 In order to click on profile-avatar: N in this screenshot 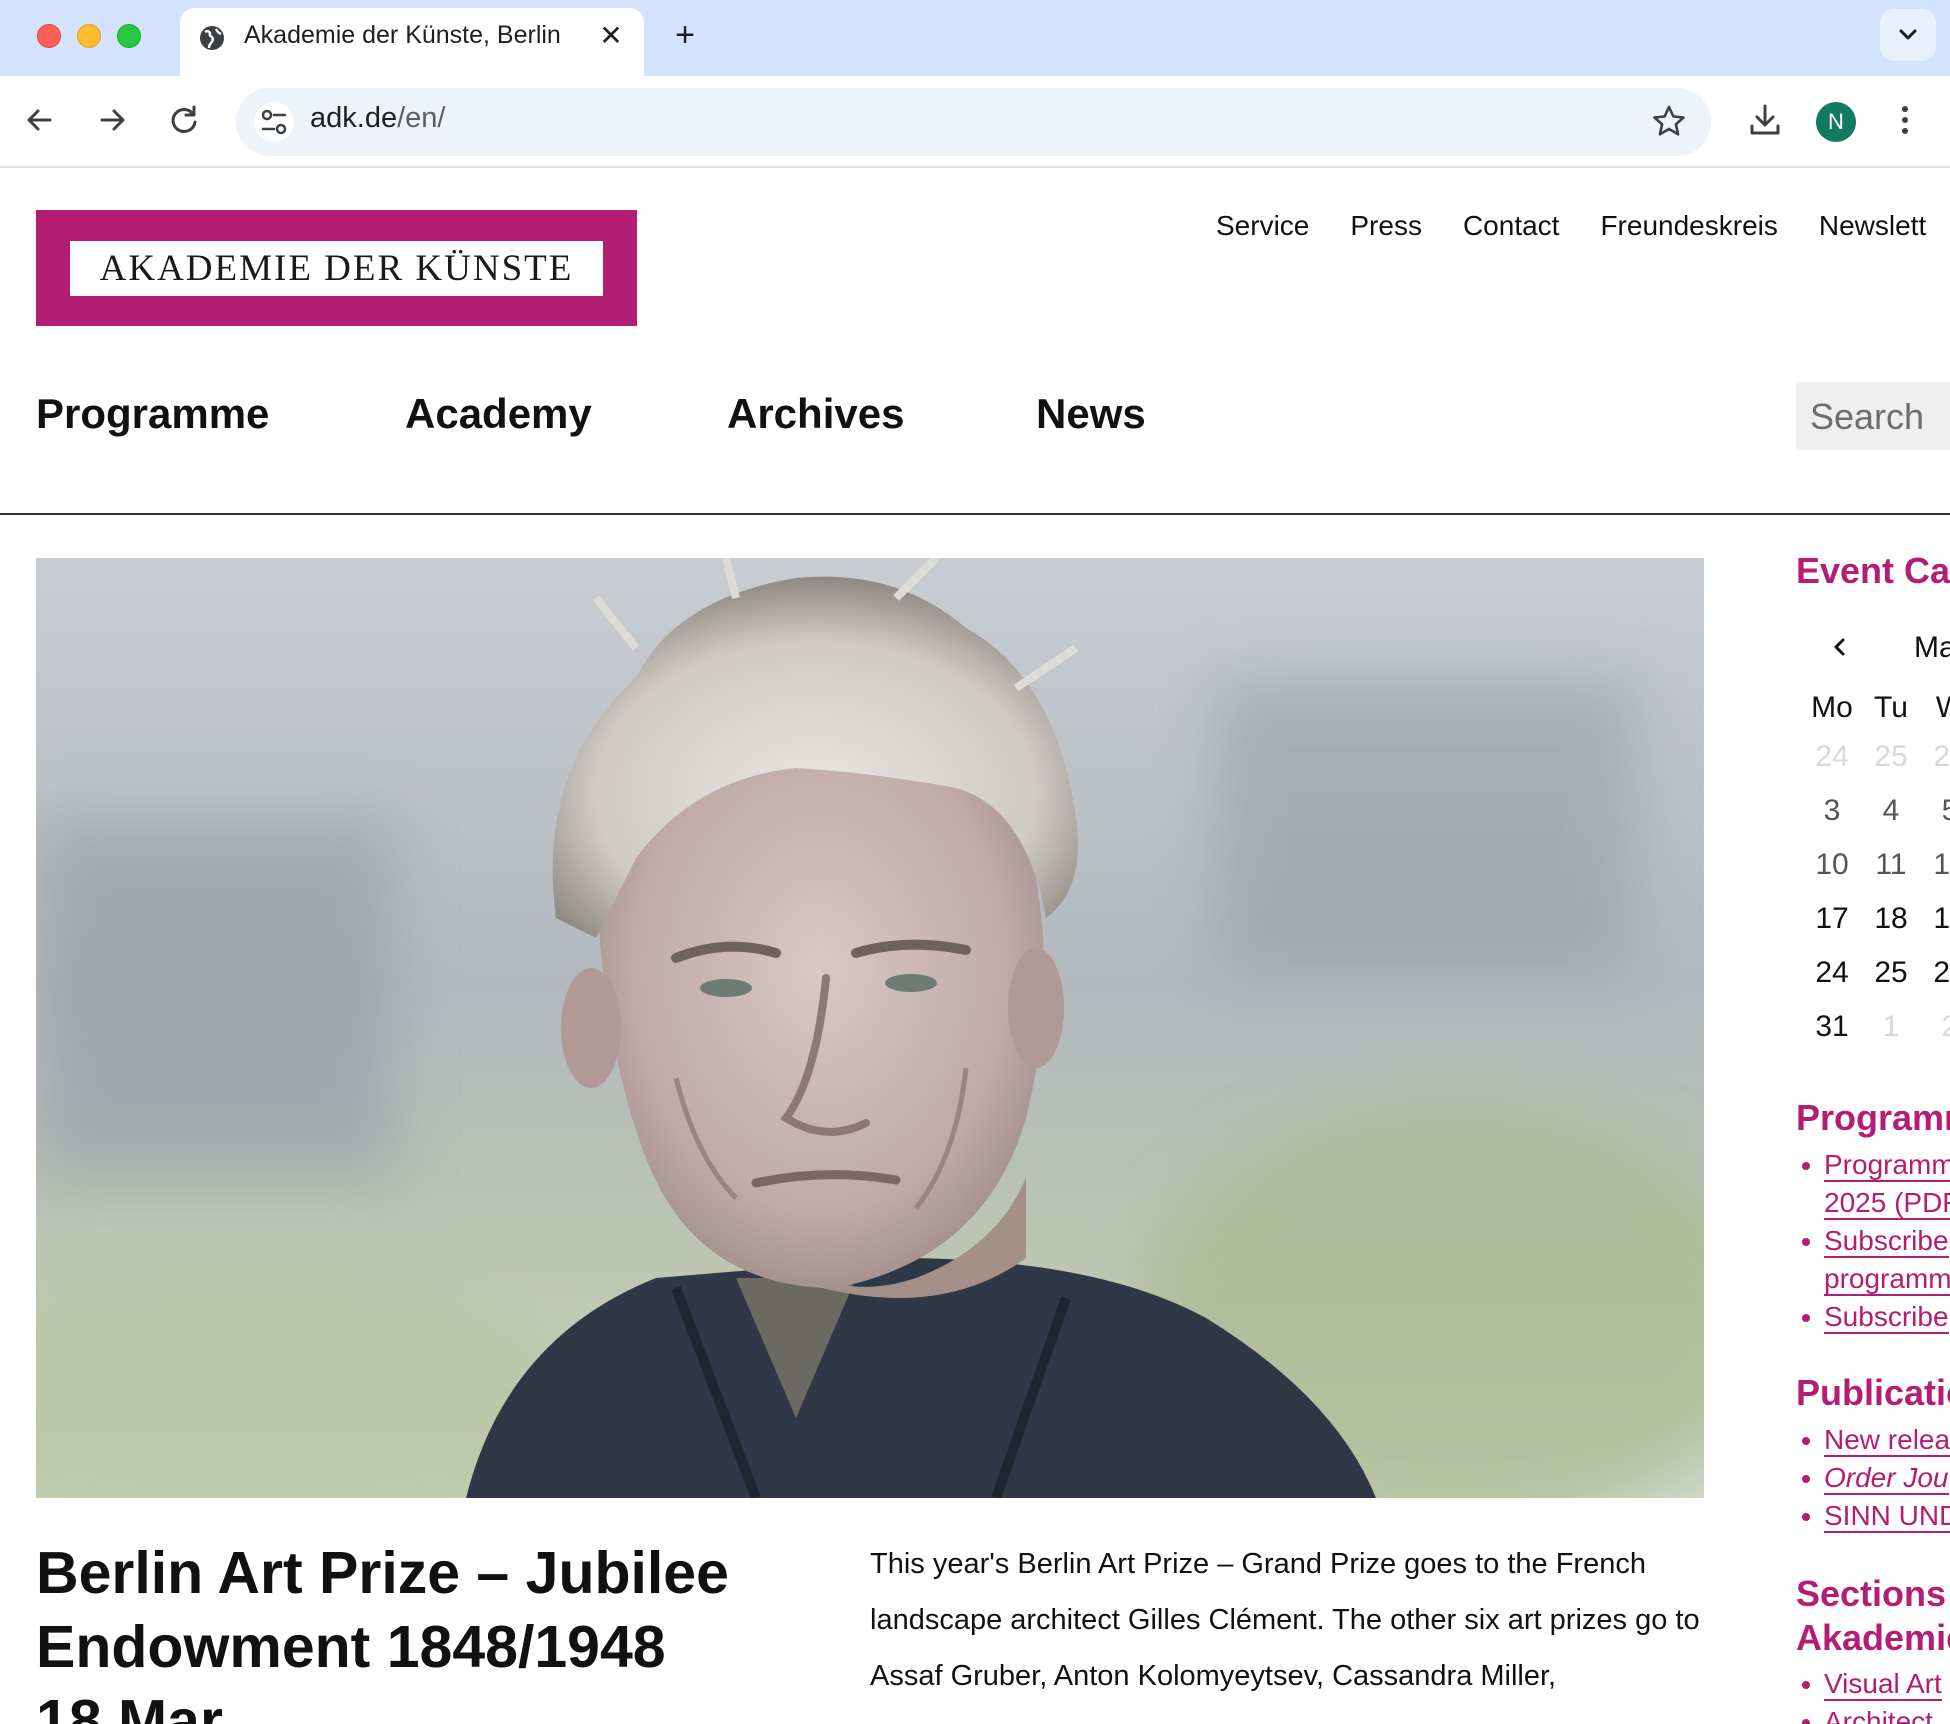, I will do `click(1836, 122)`.